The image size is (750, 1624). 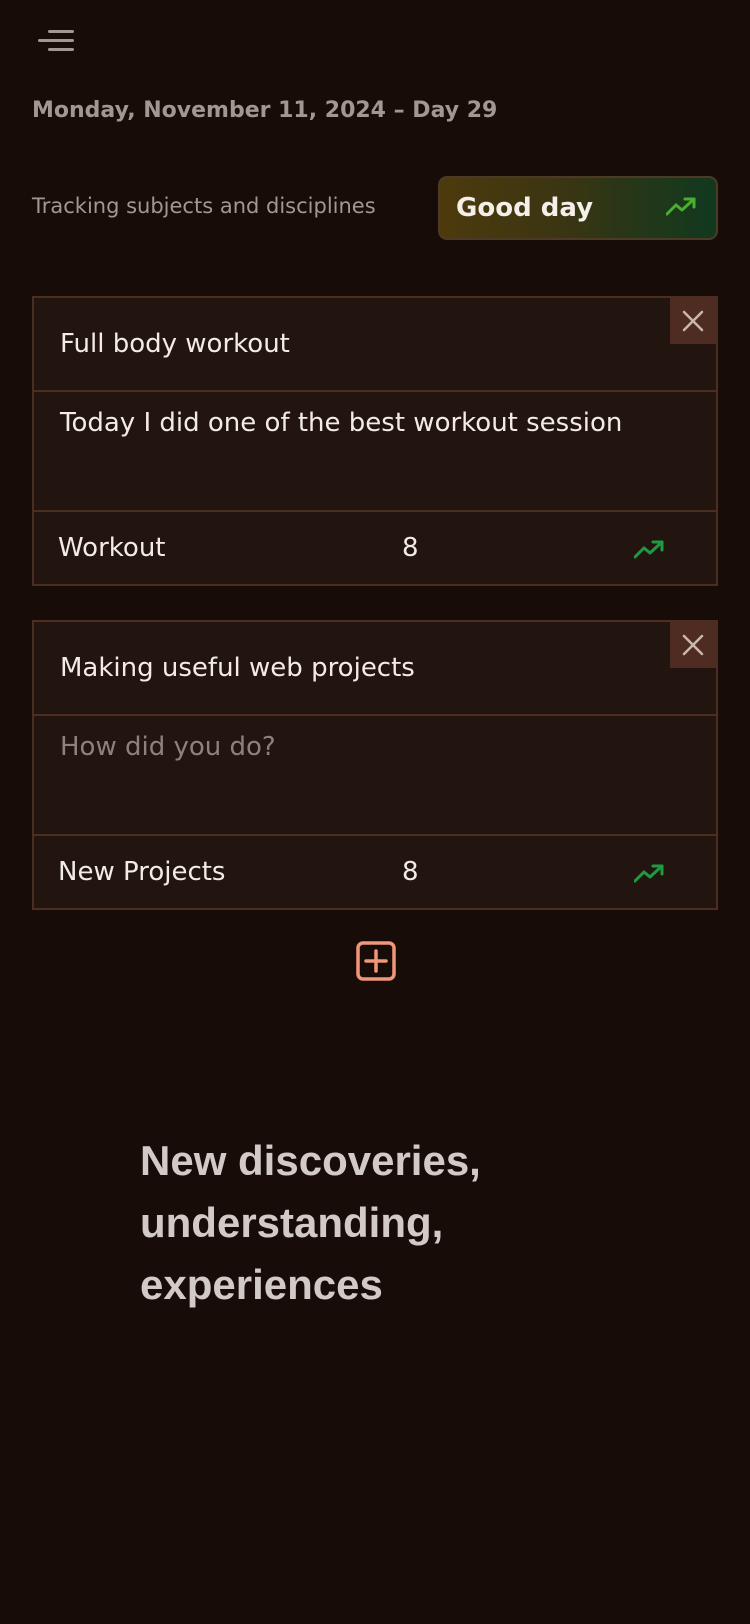 What do you see at coordinates (265, 110) in the screenshot?
I see `date-heading: Monday, November 11, 2024 – Day 29` at bounding box center [265, 110].